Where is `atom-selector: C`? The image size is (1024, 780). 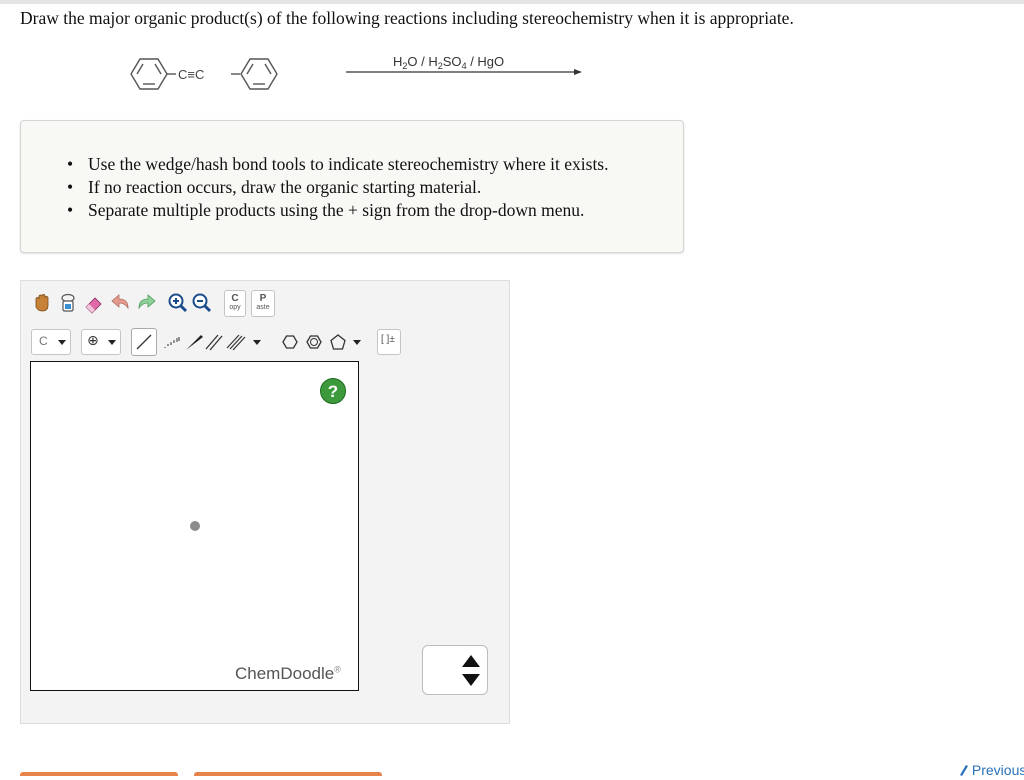 atom-selector: C is located at coordinates (51, 342).